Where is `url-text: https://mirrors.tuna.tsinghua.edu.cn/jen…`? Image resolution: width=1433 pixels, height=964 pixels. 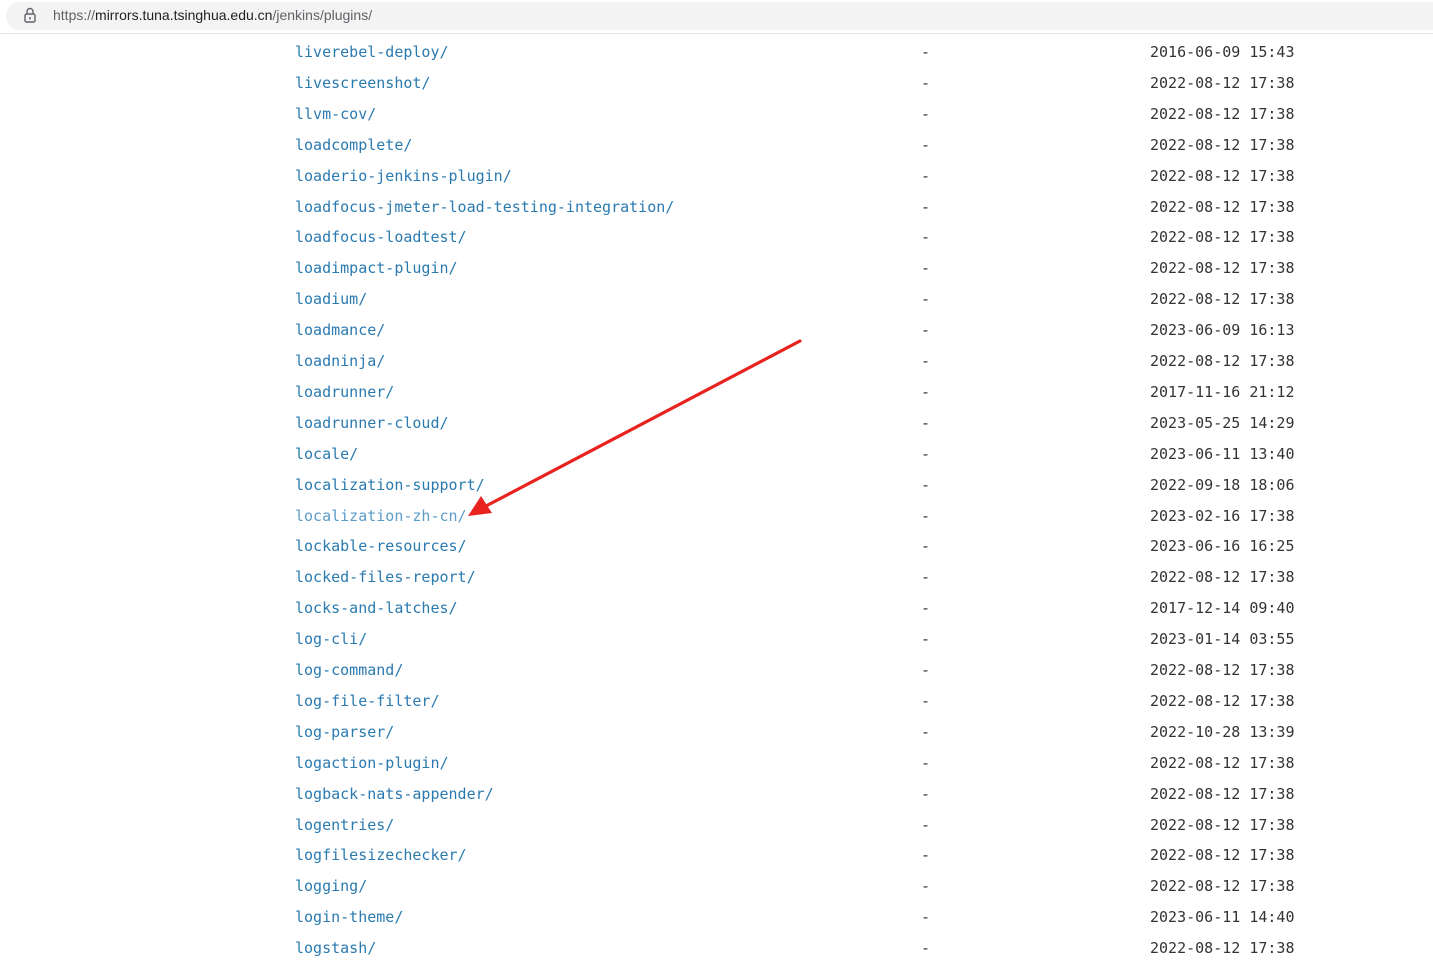 url-text: https://mirrors.tuna.tsinghua.edu.cn/jen… is located at coordinates (212, 15).